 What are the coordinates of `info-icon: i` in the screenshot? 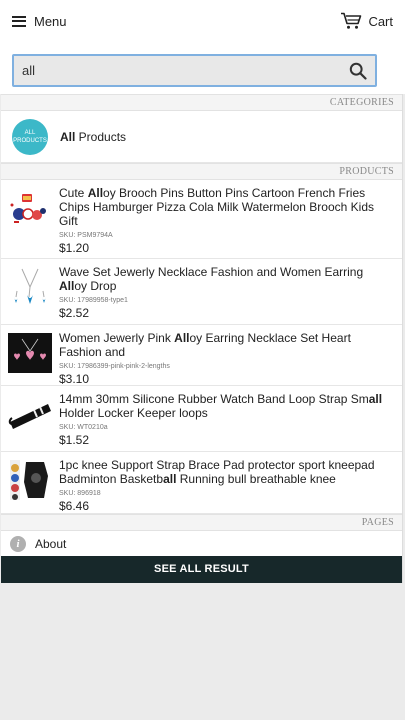 It's located at (18, 543).